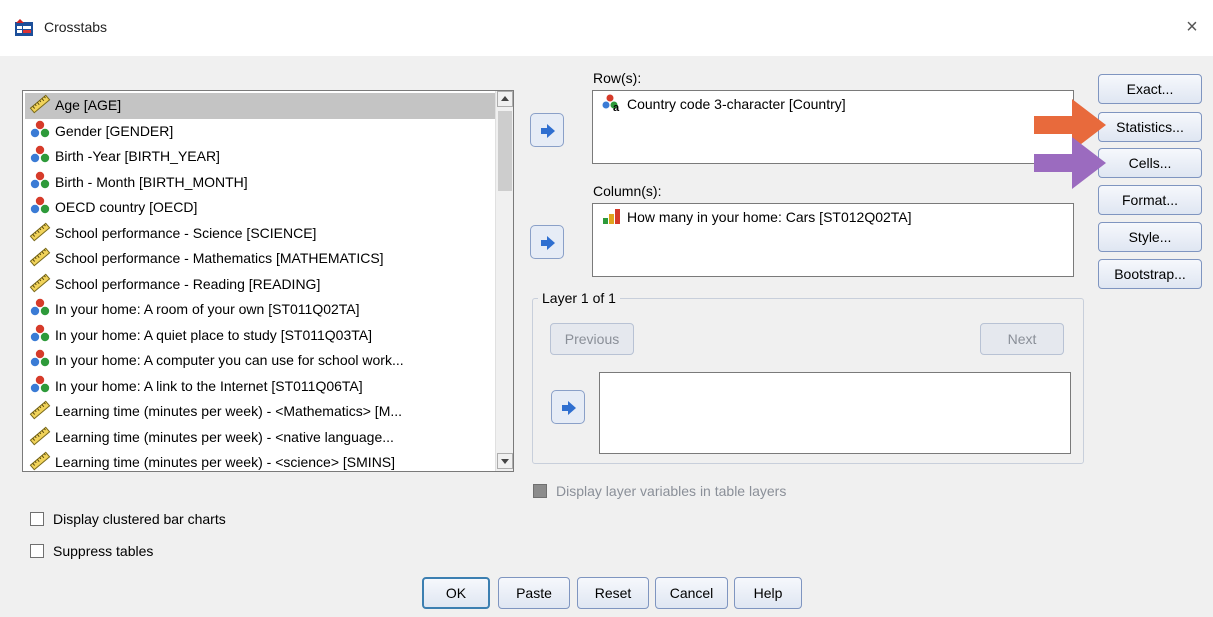 This screenshot has height=617, width=1213. What do you see at coordinates (260, 208) in the screenshot?
I see `variable-list-item: OECD country [OECD]` at bounding box center [260, 208].